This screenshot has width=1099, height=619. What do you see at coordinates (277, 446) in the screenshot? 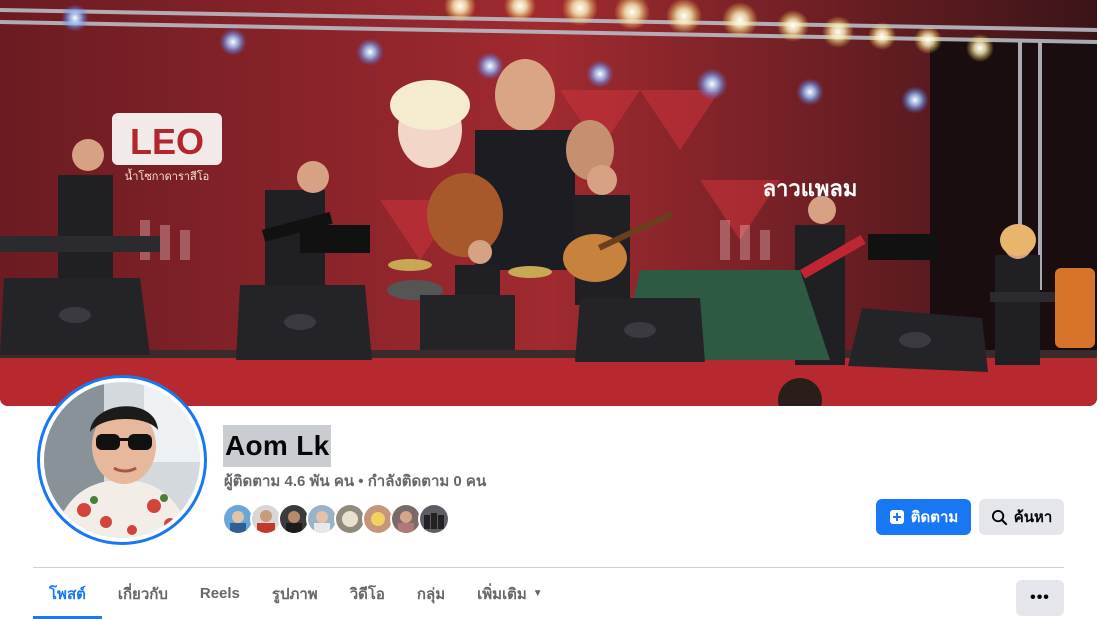
I see `profile-name: Aom Lk` at bounding box center [277, 446].